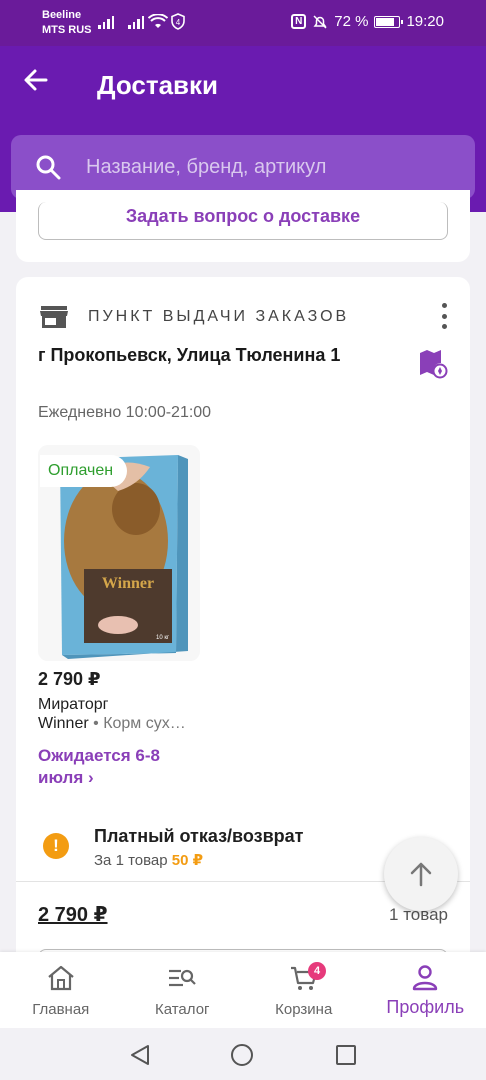 This screenshot has width=486, height=1080. Describe the element at coordinates (425, 978) in the screenshot. I see `profile-icon` at that location.